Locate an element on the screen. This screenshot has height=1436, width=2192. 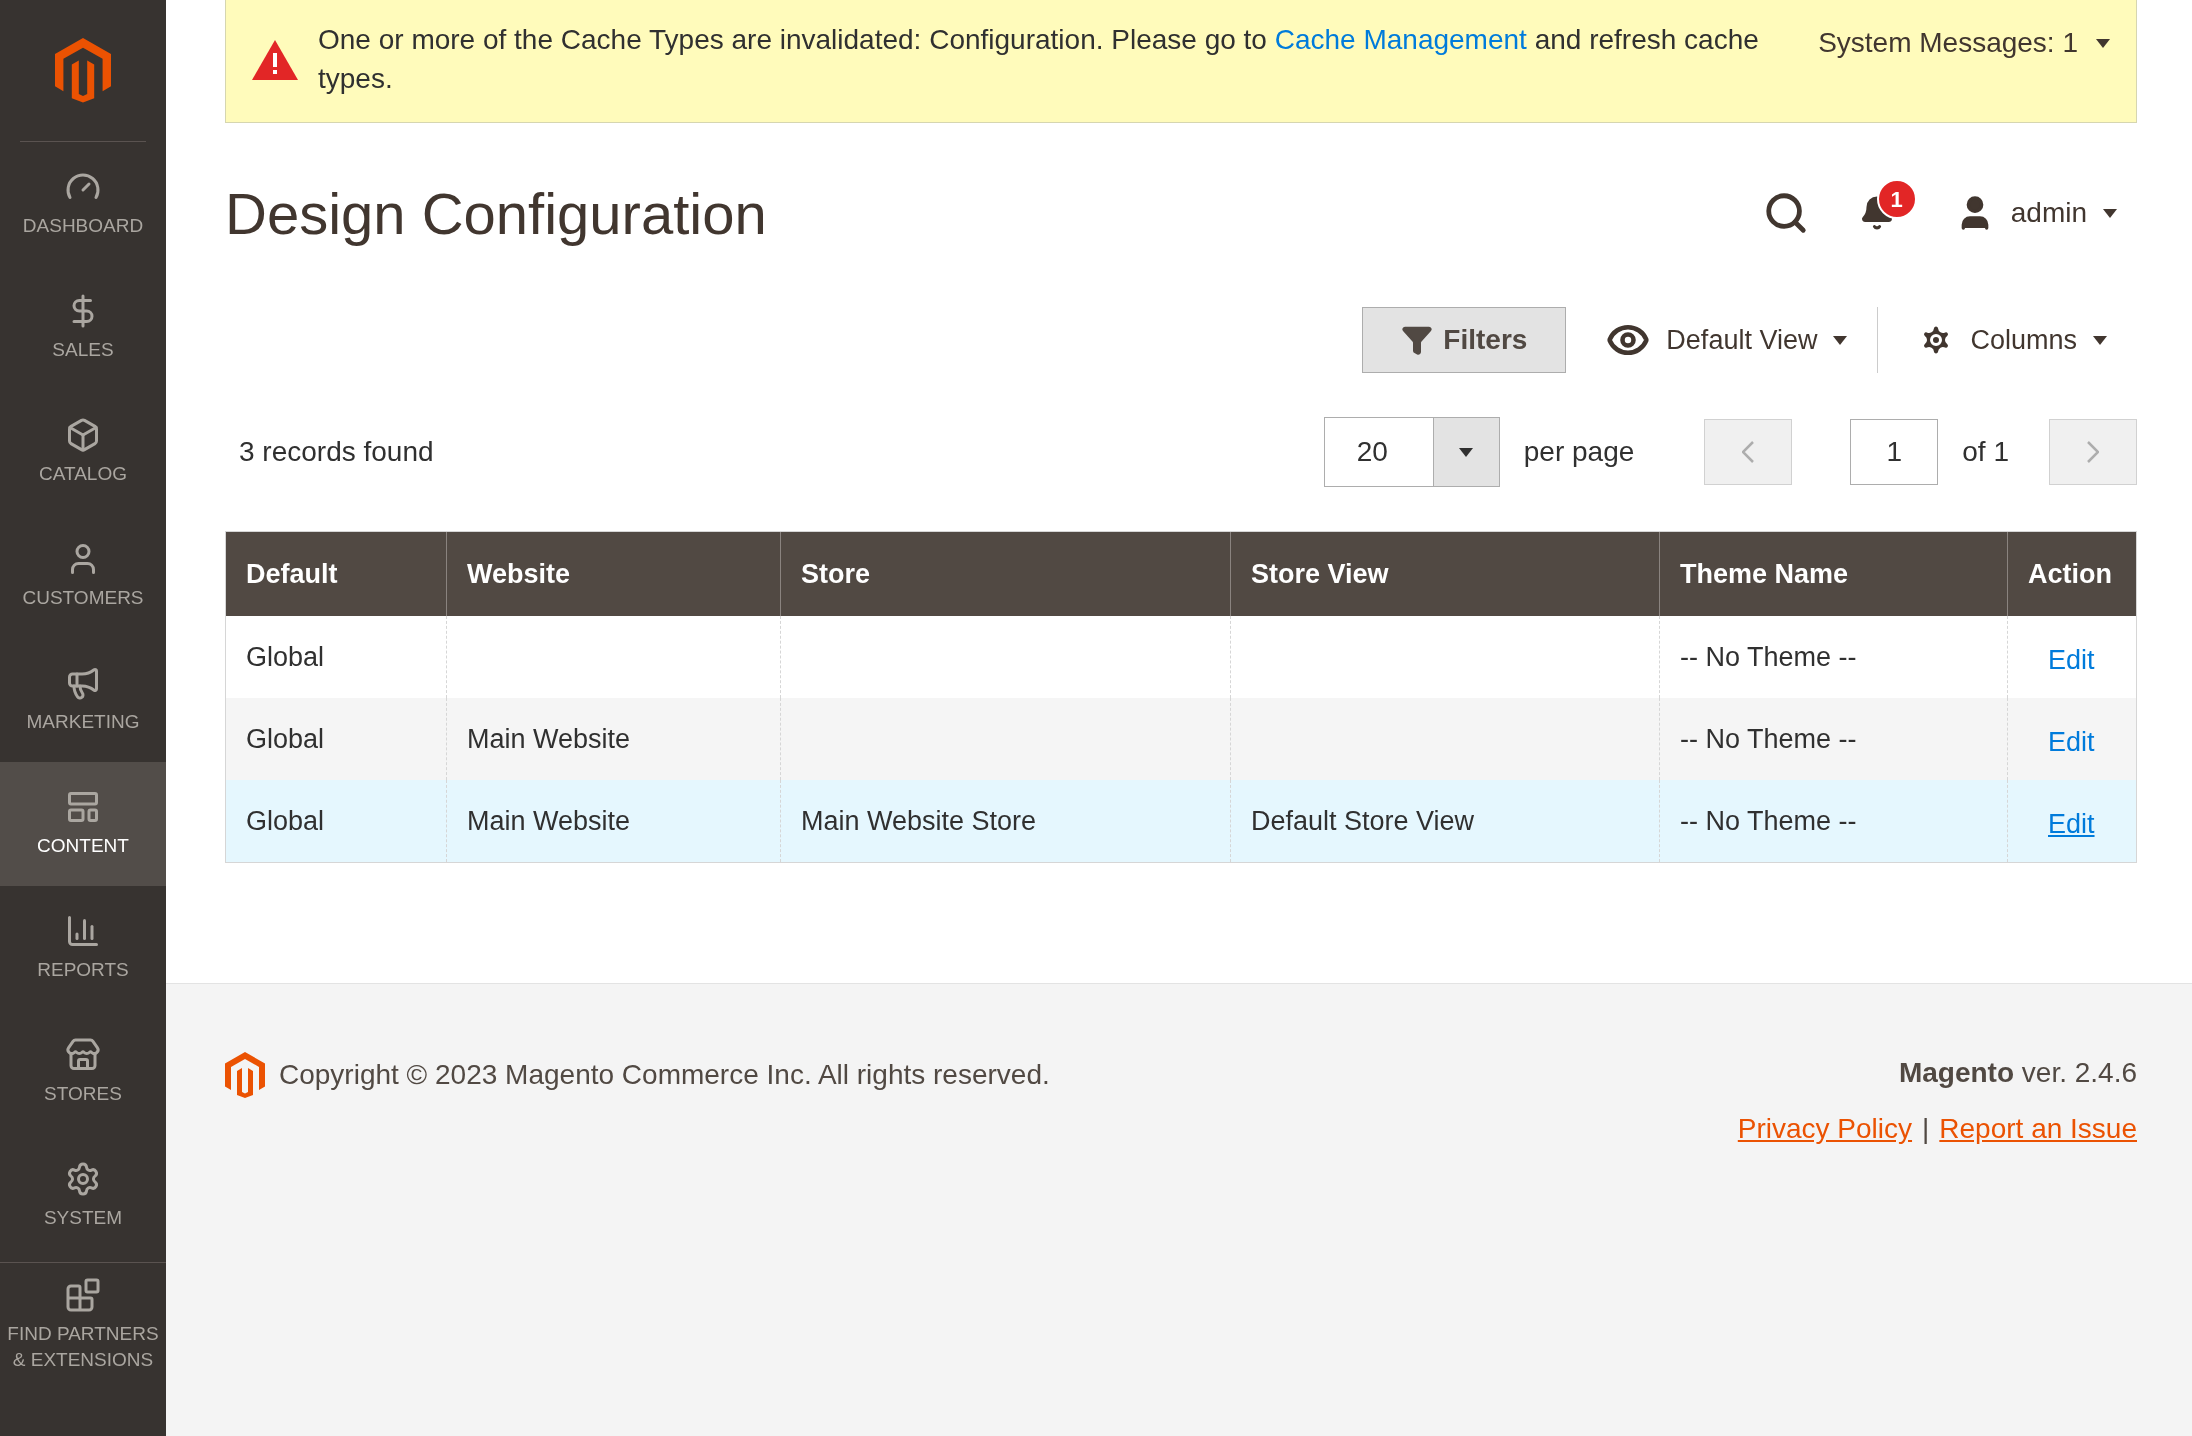
system-messages-toggle: System Messages: 1 is located at coordinates (1964, 42).